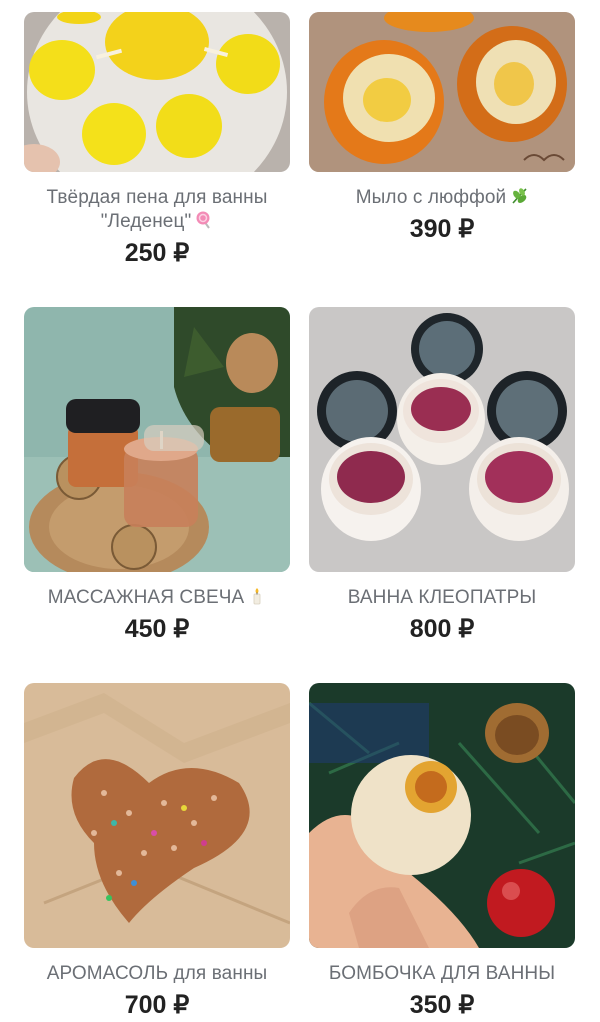 The width and height of the screenshot is (600, 1022). I want to click on product-title: БОМБОЧКА ДЛЯ ВАННЫ, so click(442, 974).